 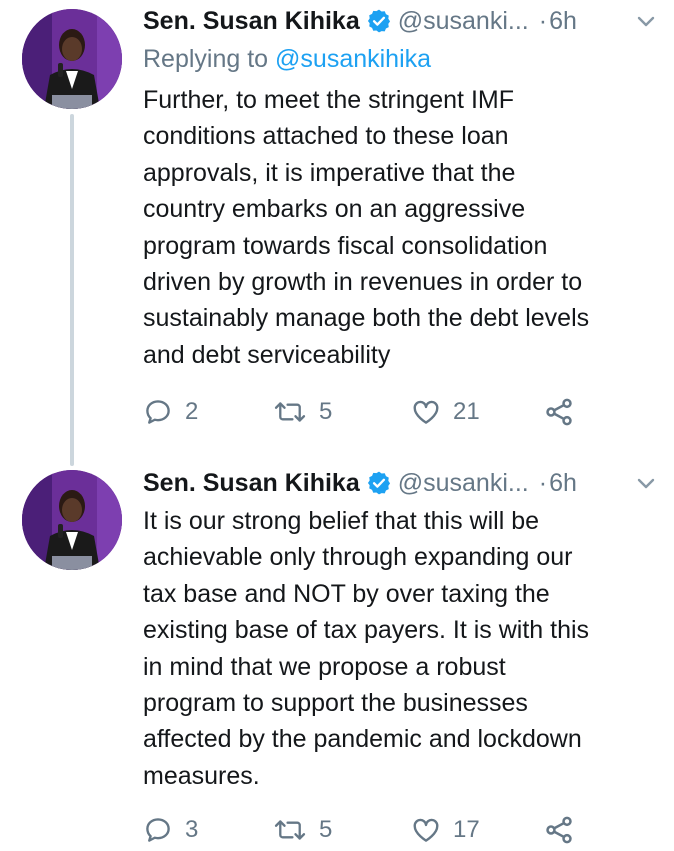 I want to click on reply-count: 2, so click(x=192, y=411).